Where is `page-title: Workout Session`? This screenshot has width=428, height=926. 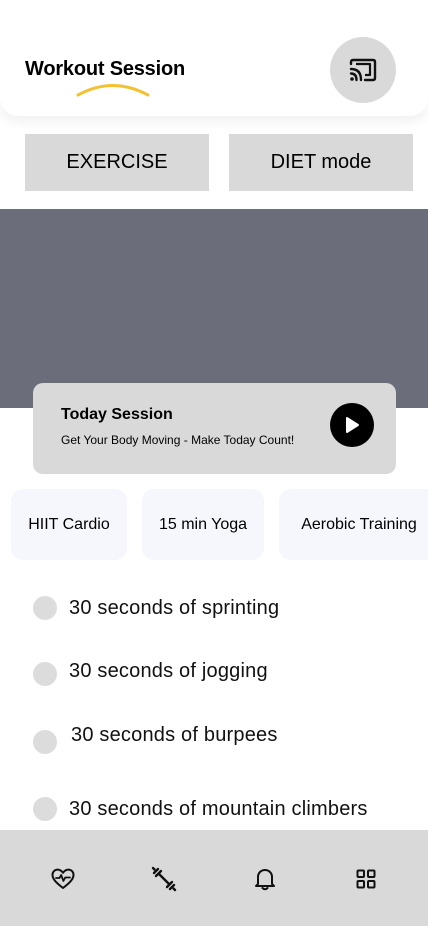 page-title: Workout Session is located at coordinates (105, 69).